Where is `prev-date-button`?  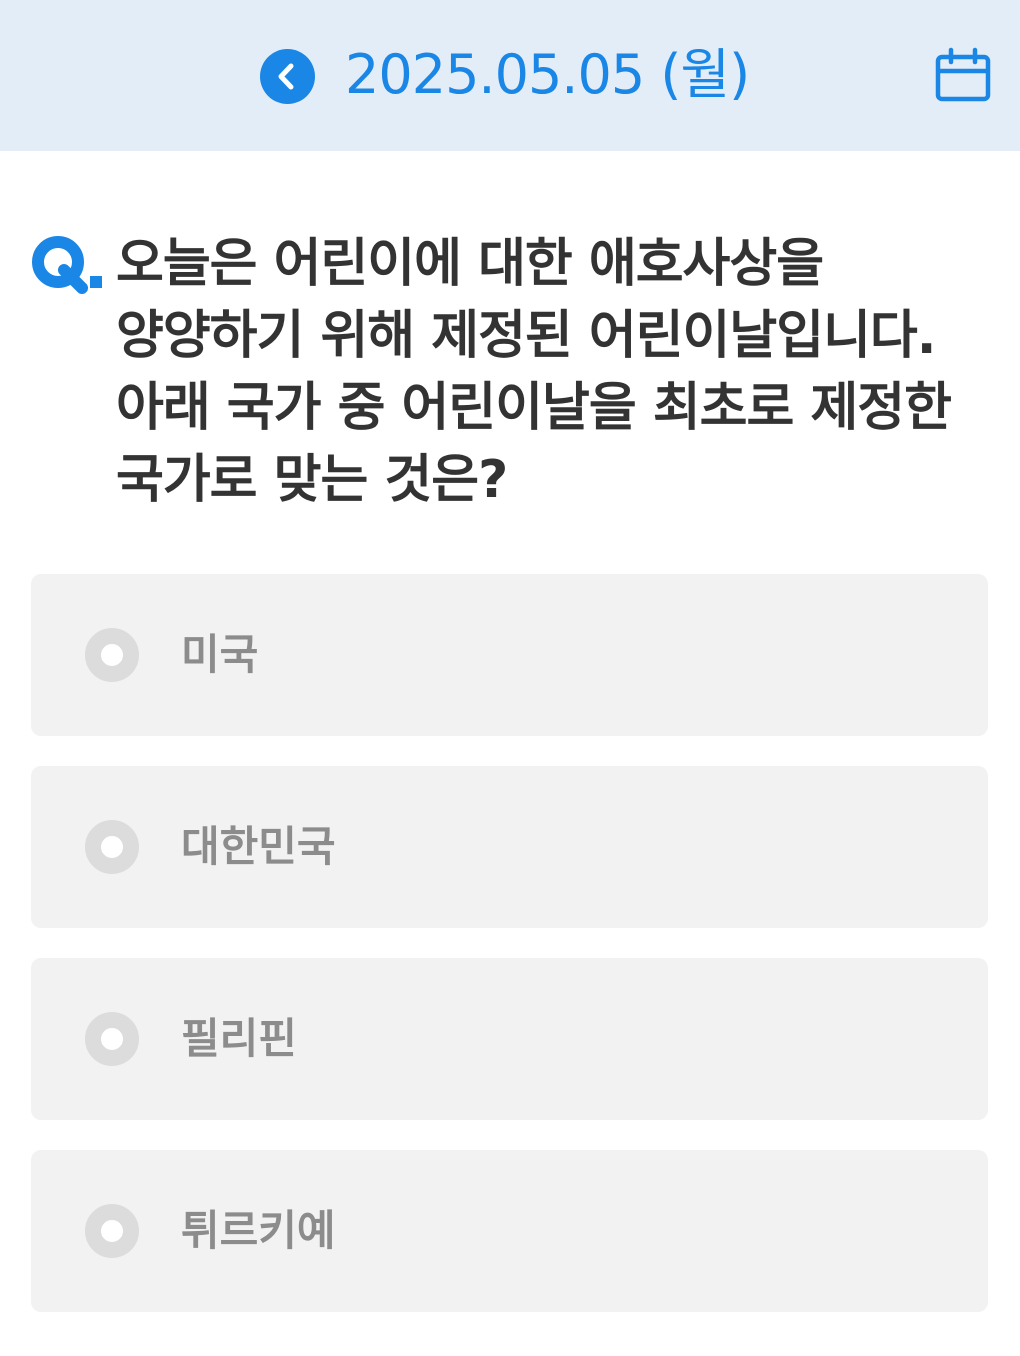
prev-date-button is located at coordinates (287, 76).